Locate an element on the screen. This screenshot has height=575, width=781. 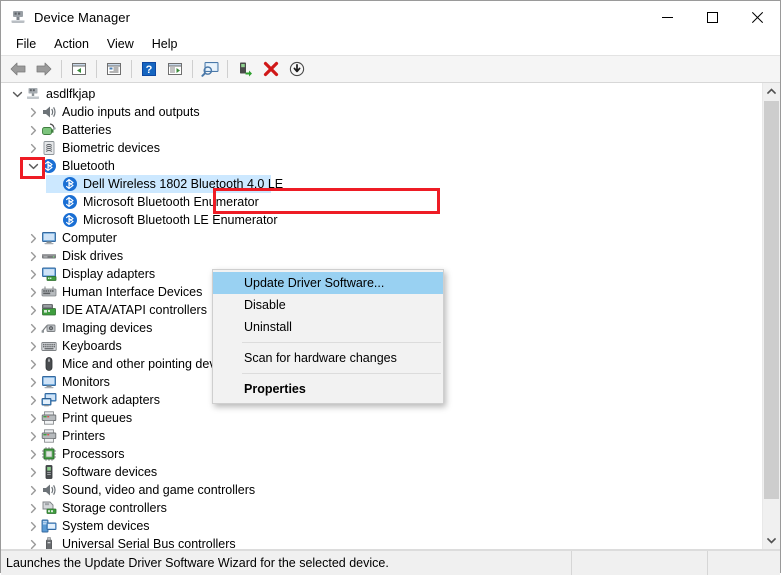
tree-row: Disk drives is located at coordinates (381, 256).